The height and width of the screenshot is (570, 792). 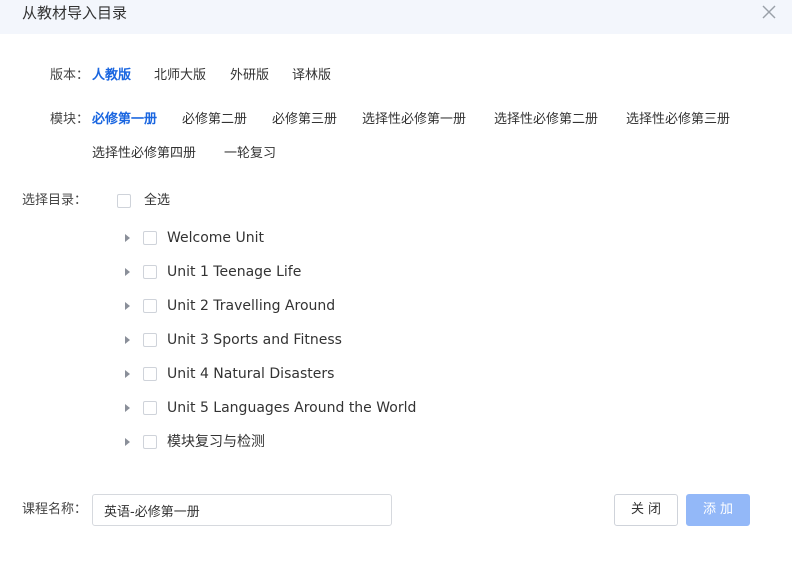 I want to click on version-option-waiyan: 外研版, so click(x=249, y=76).